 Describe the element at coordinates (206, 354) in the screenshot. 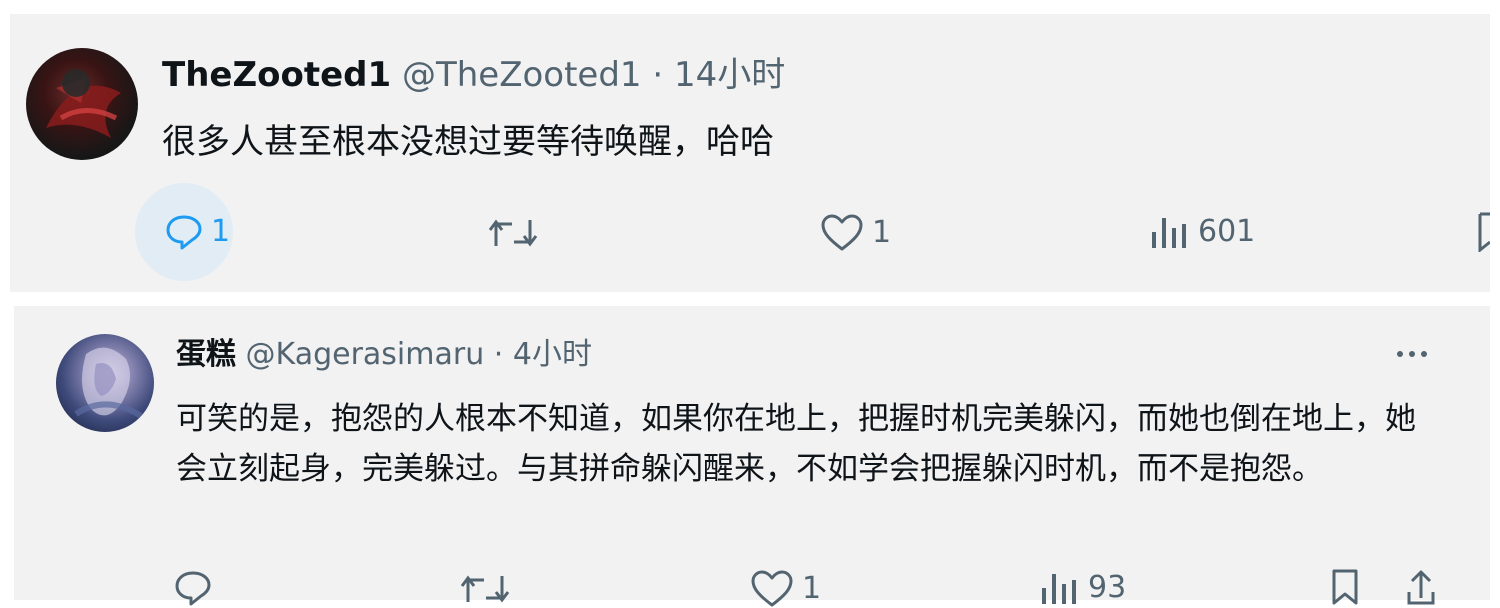

I see `display-name: 蛋糕` at that location.